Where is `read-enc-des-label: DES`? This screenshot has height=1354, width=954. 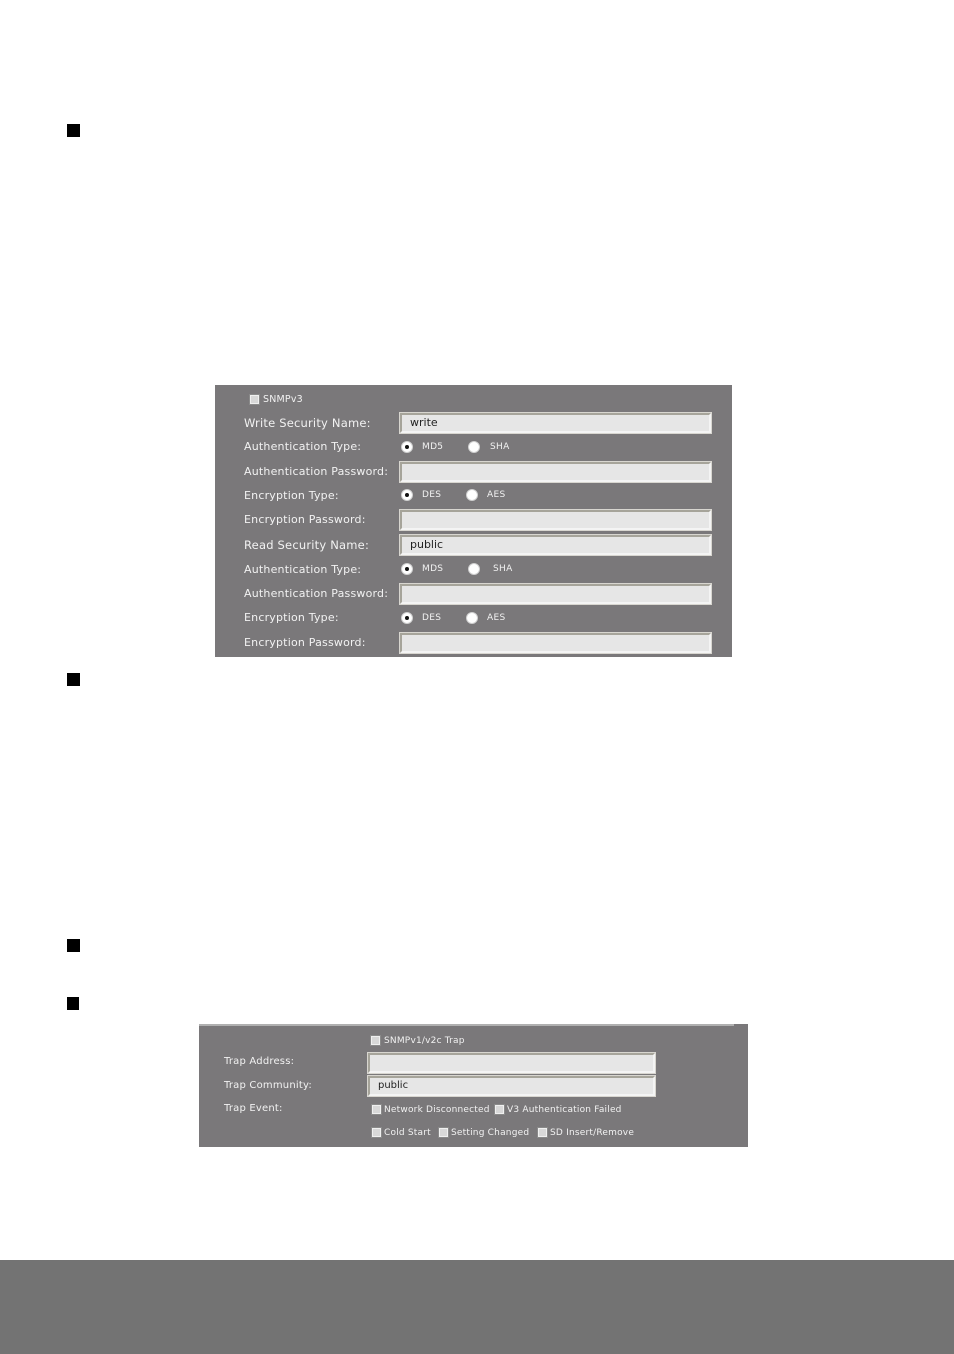
read-enc-des-label: DES is located at coordinates (432, 618).